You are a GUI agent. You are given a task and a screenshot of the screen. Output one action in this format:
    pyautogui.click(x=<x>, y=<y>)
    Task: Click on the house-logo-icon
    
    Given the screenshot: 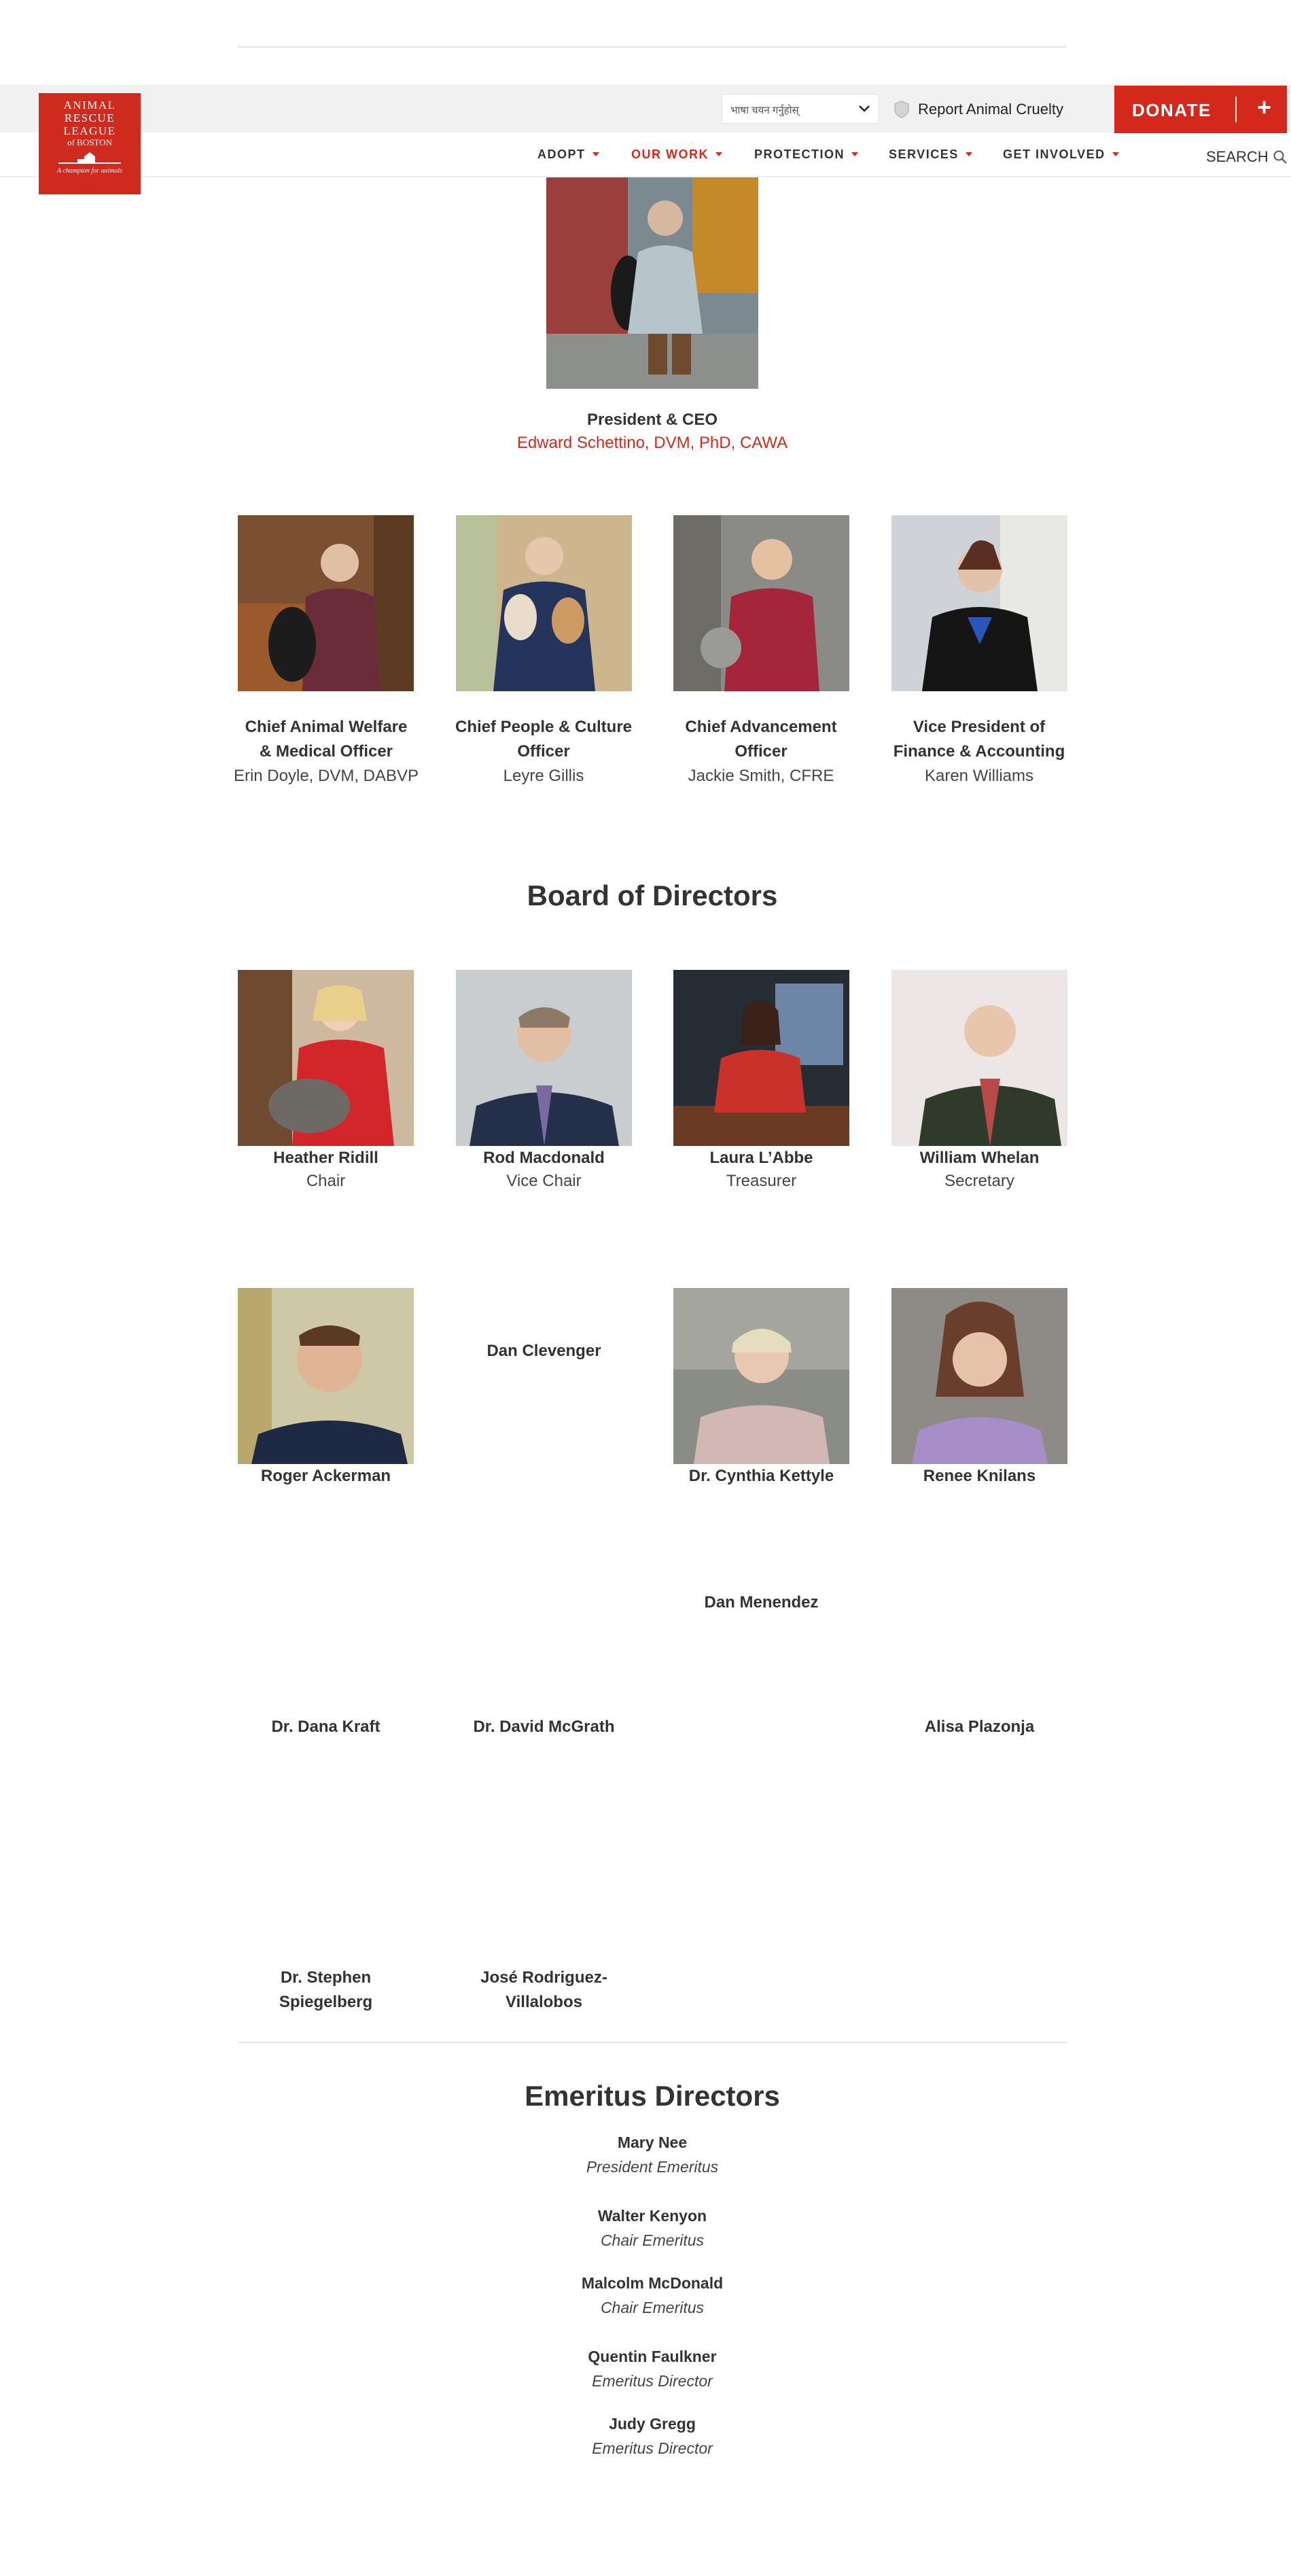 What is the action you would take?
    pyautogui.click(x=90, y=158)
    